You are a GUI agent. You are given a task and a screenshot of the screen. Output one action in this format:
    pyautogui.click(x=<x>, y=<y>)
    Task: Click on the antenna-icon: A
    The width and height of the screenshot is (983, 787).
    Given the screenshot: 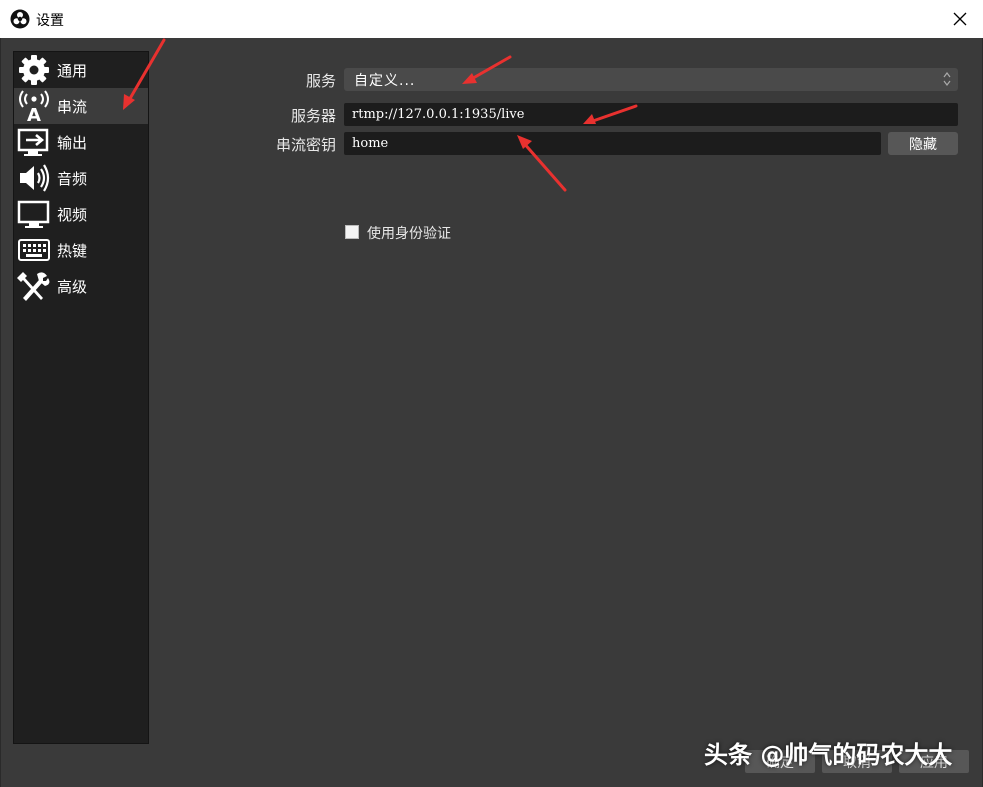 What is the action you would take?
    pyautogui.click(x=34, y=106)
    